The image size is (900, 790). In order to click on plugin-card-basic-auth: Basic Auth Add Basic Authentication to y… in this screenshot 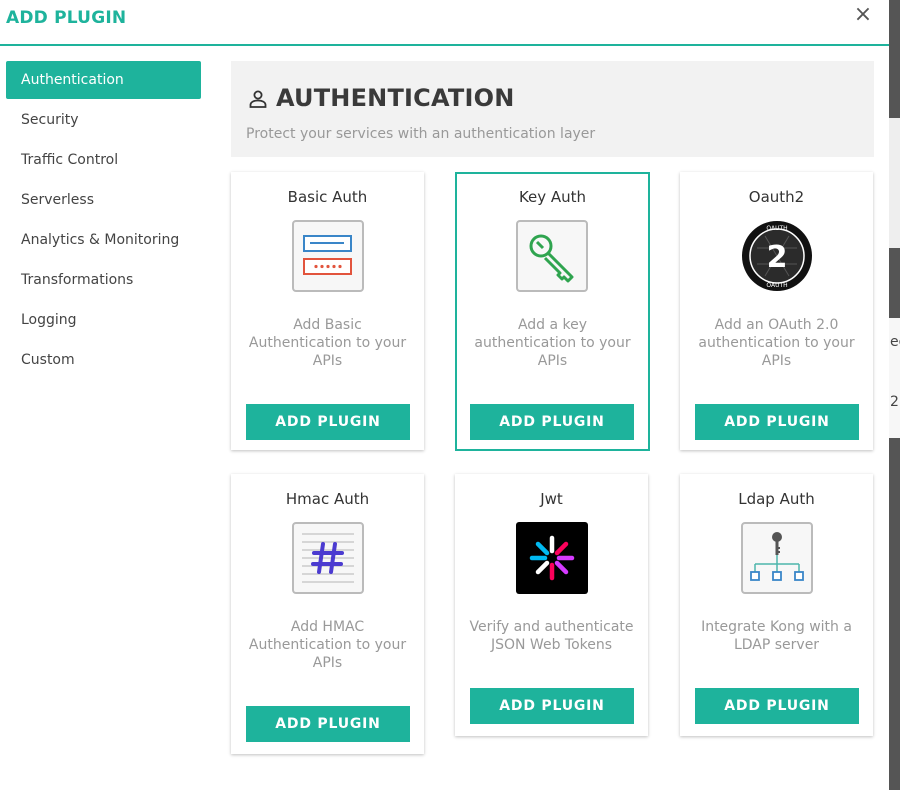, I will do `click(327, 311)`.